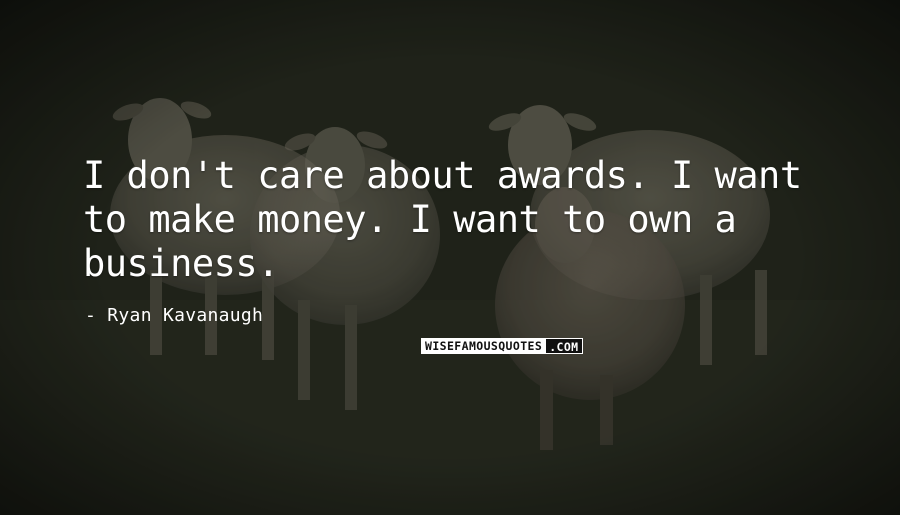 The width and height of the screenshot is (900, 515). What do you see at coordinates (185, 315) in the screenshot?
I see `author-name: Ryan Kavanaugh` at bounding box center [185, 315].